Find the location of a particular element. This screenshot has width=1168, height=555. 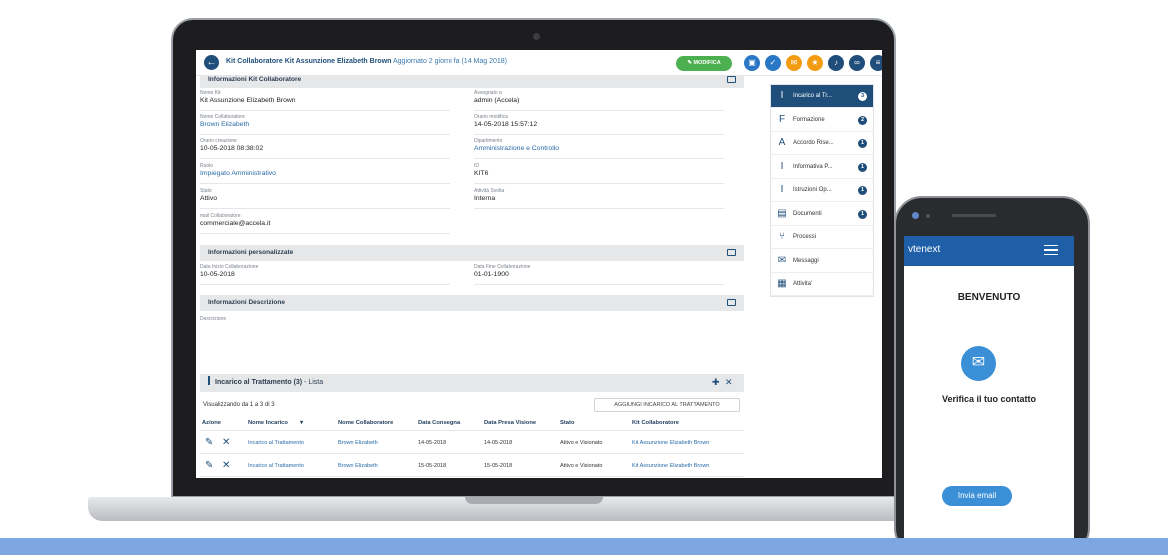

sidebar-item: I Incarico al Tr... 3 is located at coordinates (822, 96).